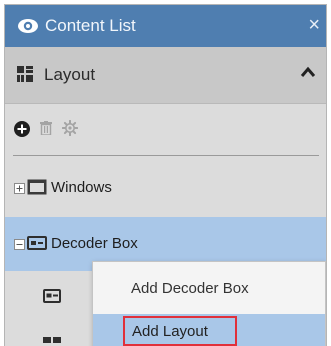 The height and width of the screenshot is (346, 331). I want to click on toolbar-divider, so click(166, 155).